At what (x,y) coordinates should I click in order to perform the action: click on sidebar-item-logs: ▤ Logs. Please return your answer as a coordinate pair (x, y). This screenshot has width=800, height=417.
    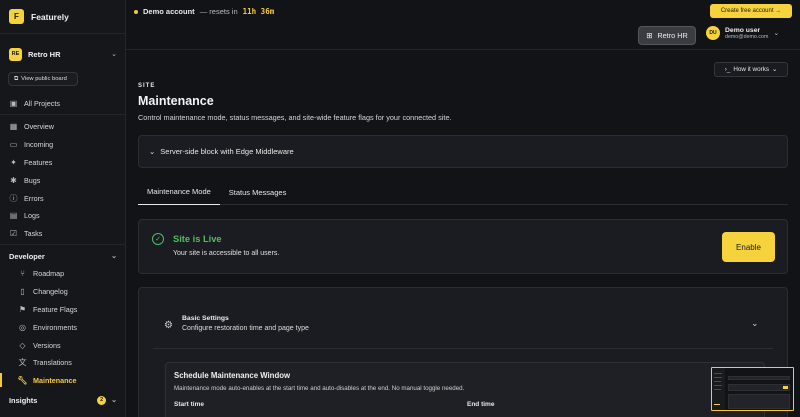
    Looking at the image, I should click on (63, 216).